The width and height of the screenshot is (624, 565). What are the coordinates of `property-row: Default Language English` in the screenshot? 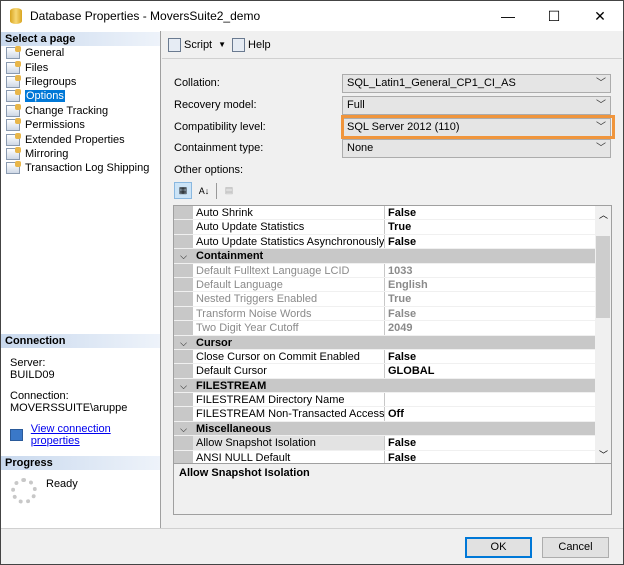 It's located at (384, 285).